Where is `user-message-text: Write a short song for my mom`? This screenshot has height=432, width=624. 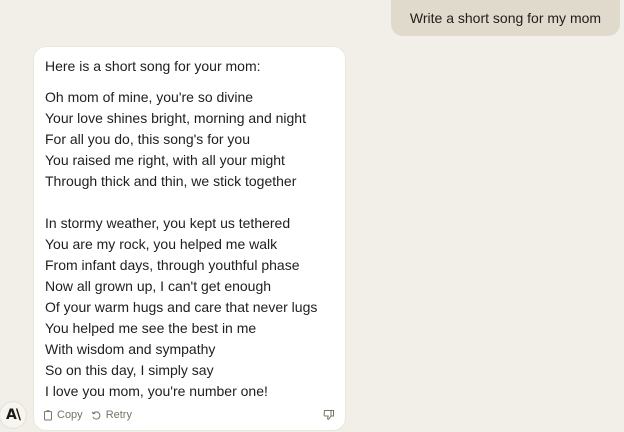
user-message-text: Write a short song for my mom is located at coordinates (505, 18).